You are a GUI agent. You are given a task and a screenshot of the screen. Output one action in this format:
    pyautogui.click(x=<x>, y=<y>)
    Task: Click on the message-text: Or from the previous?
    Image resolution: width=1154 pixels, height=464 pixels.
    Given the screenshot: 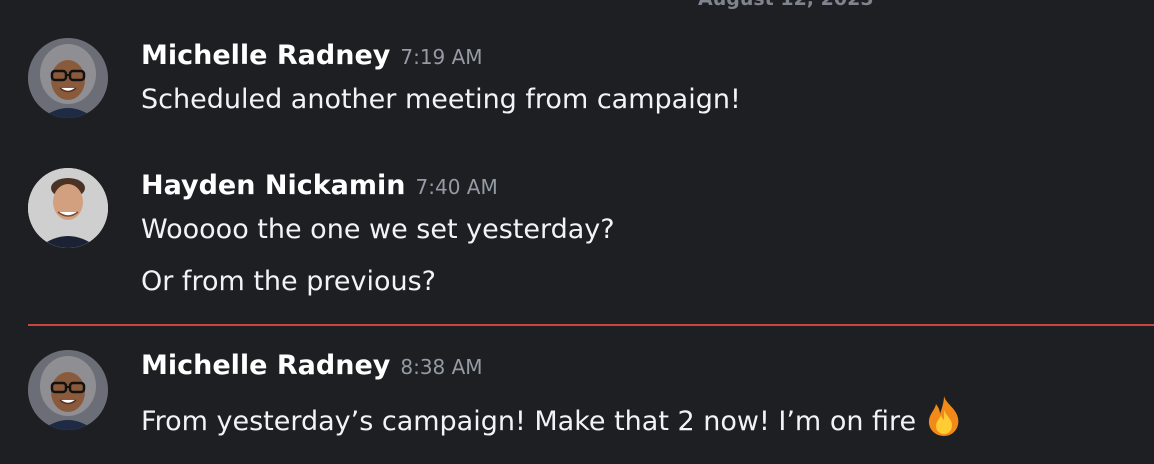 What is the action you would take?
    pyautogui.click(x=289, y=281)
    